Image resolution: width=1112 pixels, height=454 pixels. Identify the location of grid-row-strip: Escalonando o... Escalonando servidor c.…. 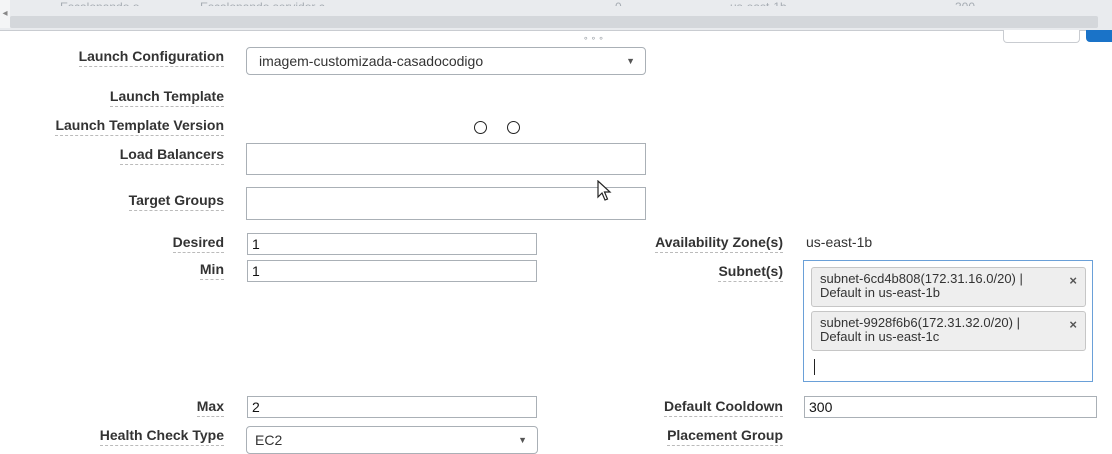
(556, 15).